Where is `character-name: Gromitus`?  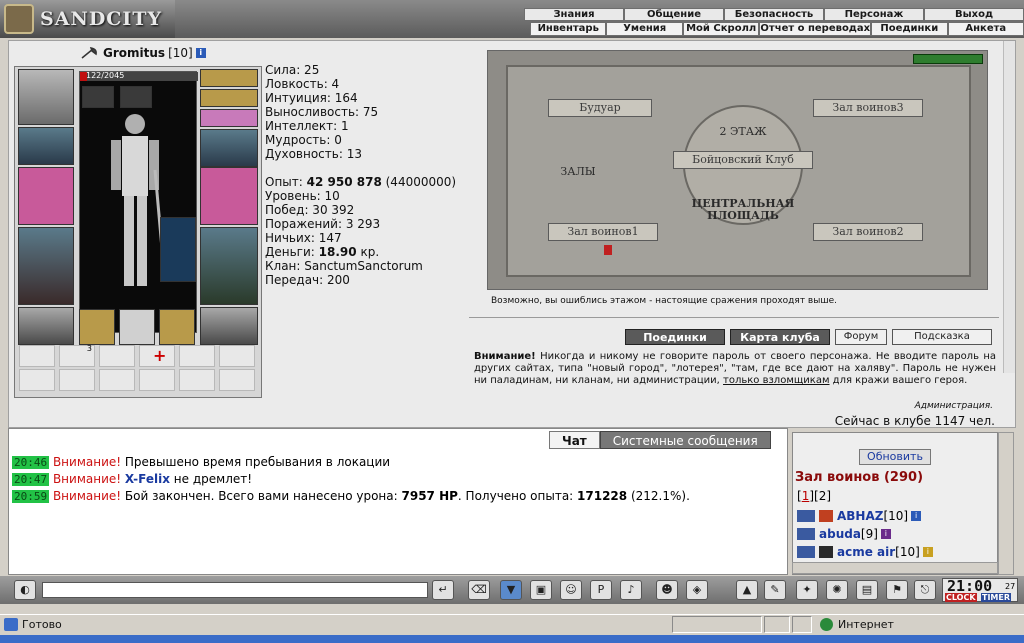
character-name: Gromitus is located at coordinates (134, 53).